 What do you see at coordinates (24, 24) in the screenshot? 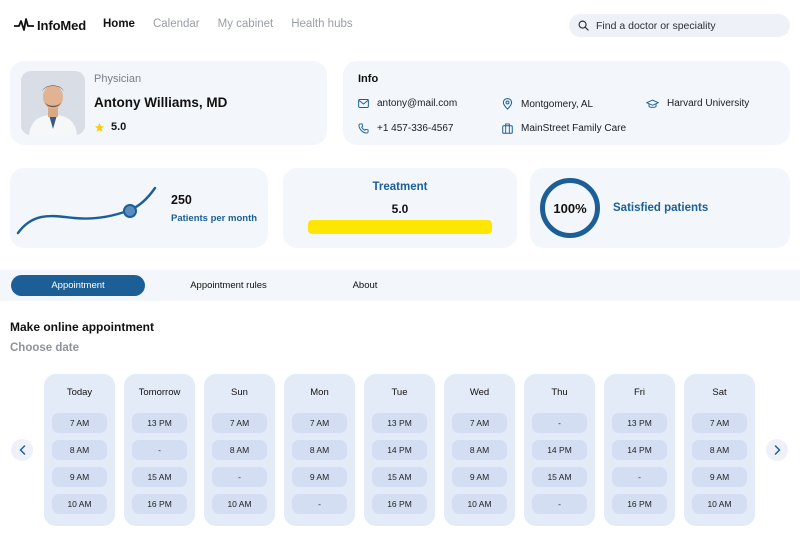
I see `pulse-icon` at bounding box center [24, 24].